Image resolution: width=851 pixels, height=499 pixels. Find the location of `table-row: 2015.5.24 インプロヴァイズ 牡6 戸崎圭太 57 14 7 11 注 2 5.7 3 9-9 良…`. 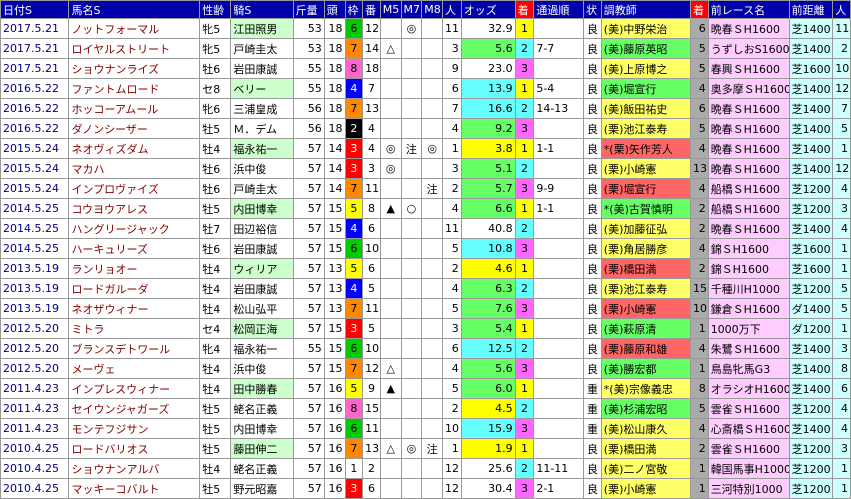

table-row: 2015.5.24 インプロヴァイズ 牡6 戸崎圭太 57 14 7 11 注 2 5.7 3 9-9 良… is located at coordinates (425, 188).